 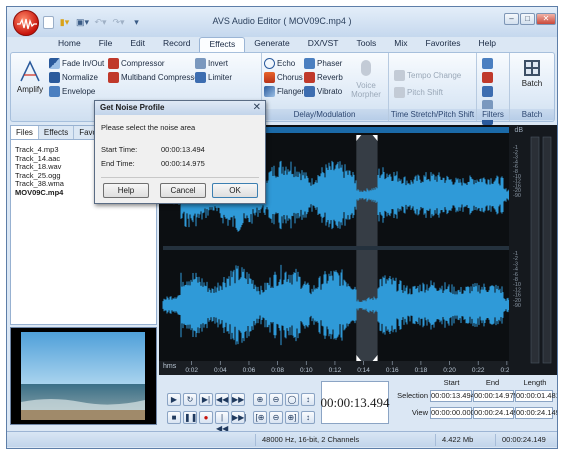 What do you see at coordinates (451, 382) in the screenshot?
I see `start-header: Start` at bounding box center [451, 382].